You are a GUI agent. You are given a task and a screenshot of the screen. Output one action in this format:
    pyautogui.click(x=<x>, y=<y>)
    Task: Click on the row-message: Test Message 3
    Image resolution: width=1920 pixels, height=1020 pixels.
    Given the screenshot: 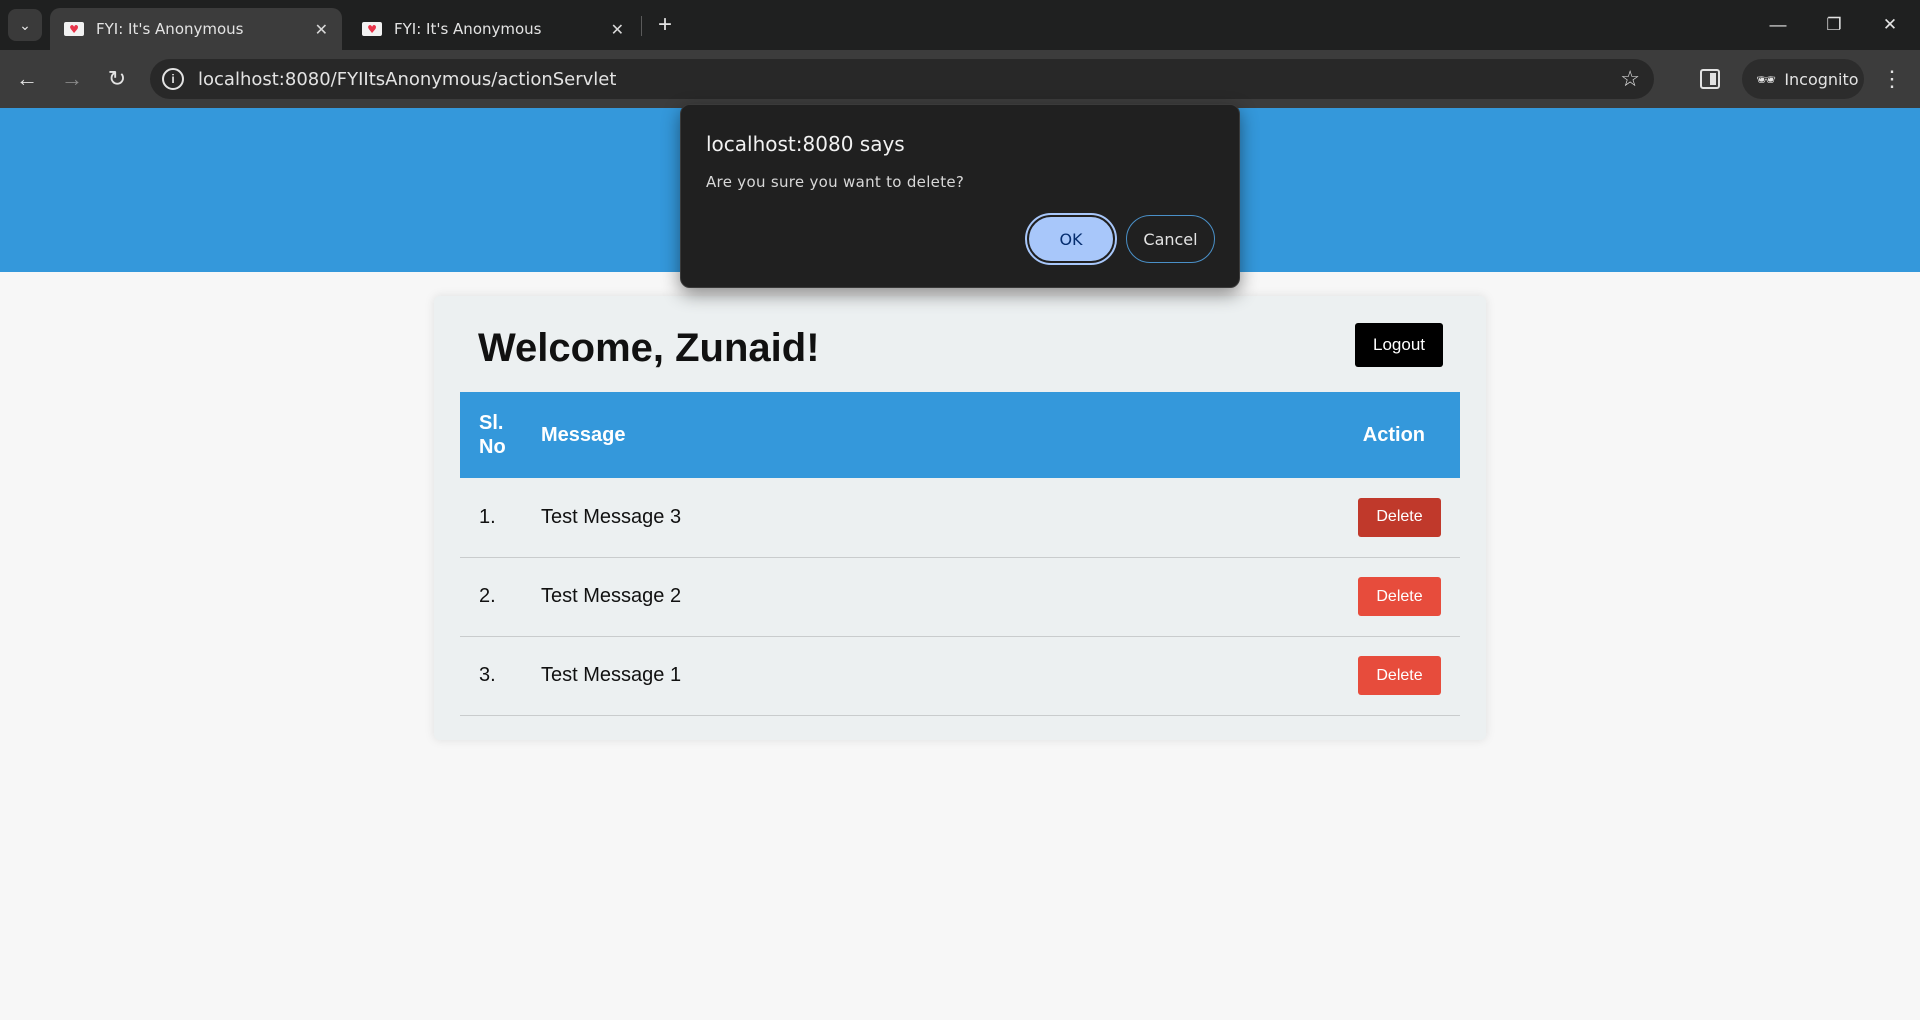 What is the action you would take?
    pyautogui.click(x=788, y=518)
    